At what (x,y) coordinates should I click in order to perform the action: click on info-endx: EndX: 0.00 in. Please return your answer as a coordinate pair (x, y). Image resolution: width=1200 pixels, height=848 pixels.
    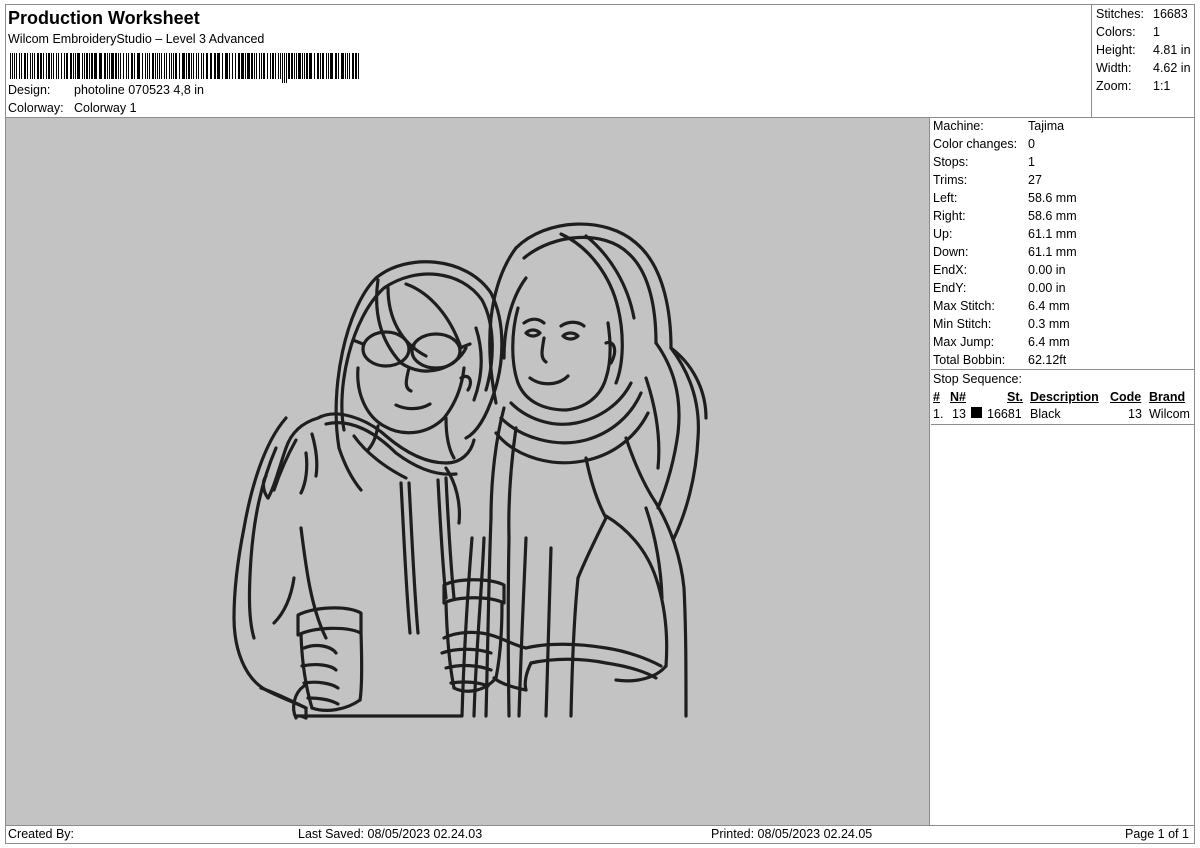
    Looking at the image, I should click on (999, 270).